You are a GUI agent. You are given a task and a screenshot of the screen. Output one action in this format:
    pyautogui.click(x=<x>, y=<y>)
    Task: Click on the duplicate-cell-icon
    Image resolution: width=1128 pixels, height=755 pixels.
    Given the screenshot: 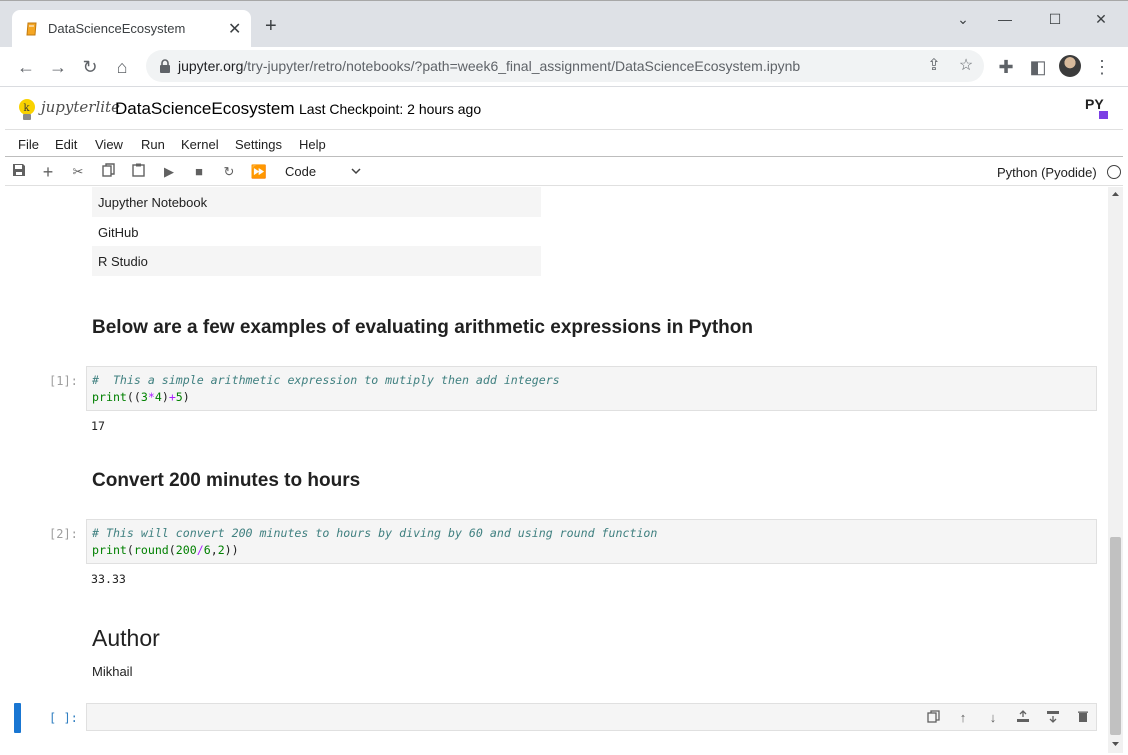 What is the action you would take?
    pyautogui.click(x=933, y=718)
    